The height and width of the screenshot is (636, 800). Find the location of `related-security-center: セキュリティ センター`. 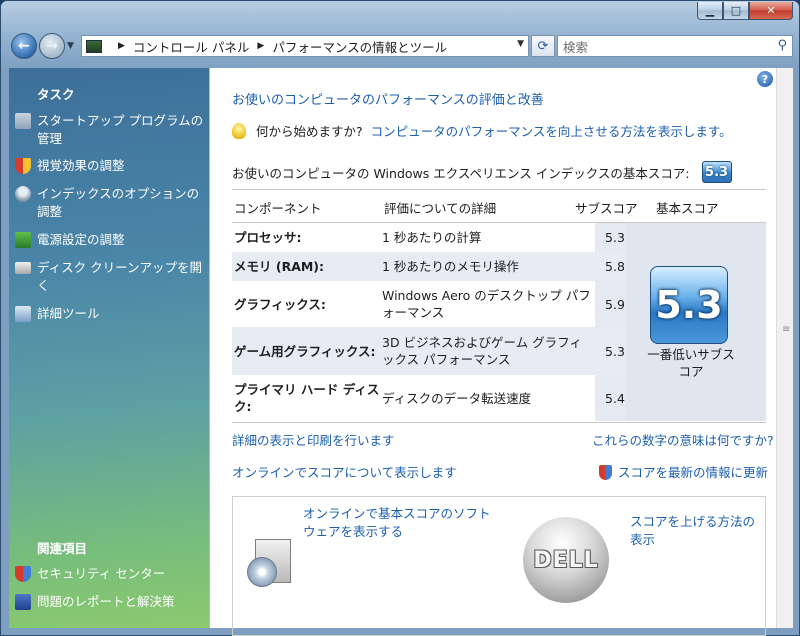

related-security-center: セキュリティ センター is located at coordinates (110, 574).